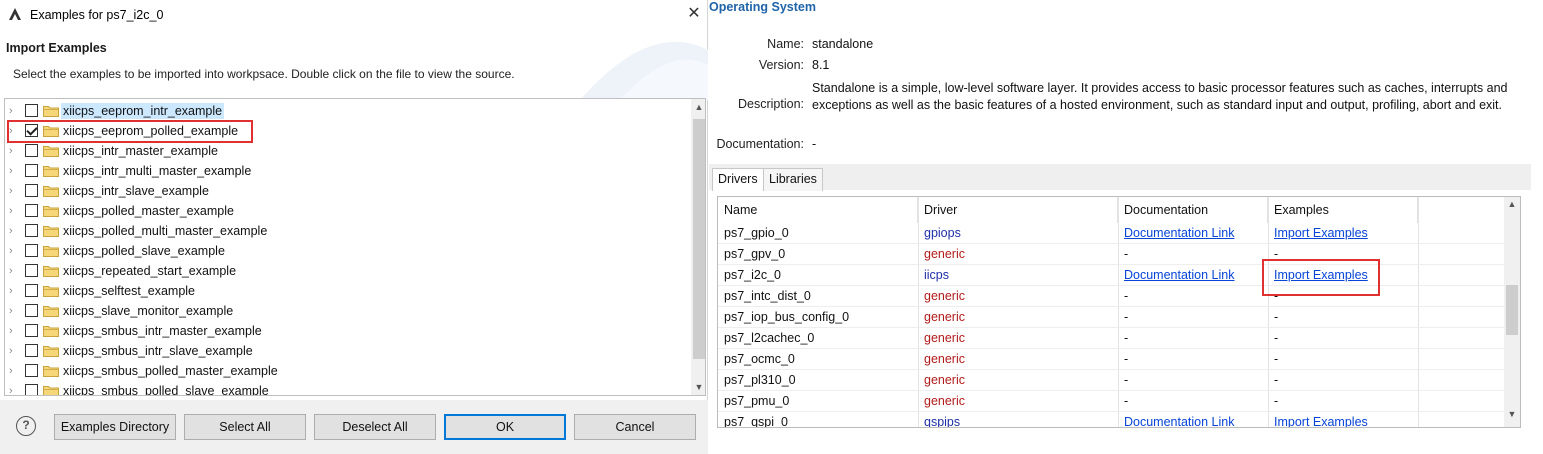 This screenshot has width=1543, height=454. What do you see at coordinates (158, 351) in the screenshot?
I see `tree-item-label: xiicps_smbus_intr_slave_example` at bounding box center [158, 351].